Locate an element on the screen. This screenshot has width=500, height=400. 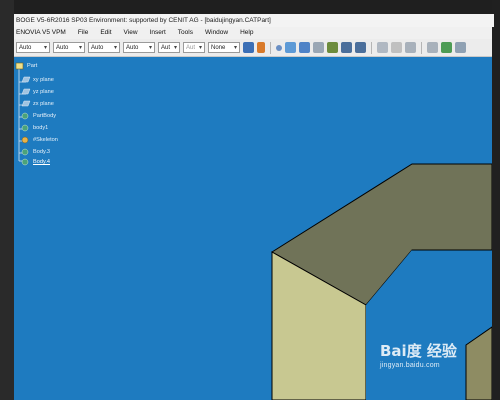
swap-space-icon is located at coordinates (410, 47).